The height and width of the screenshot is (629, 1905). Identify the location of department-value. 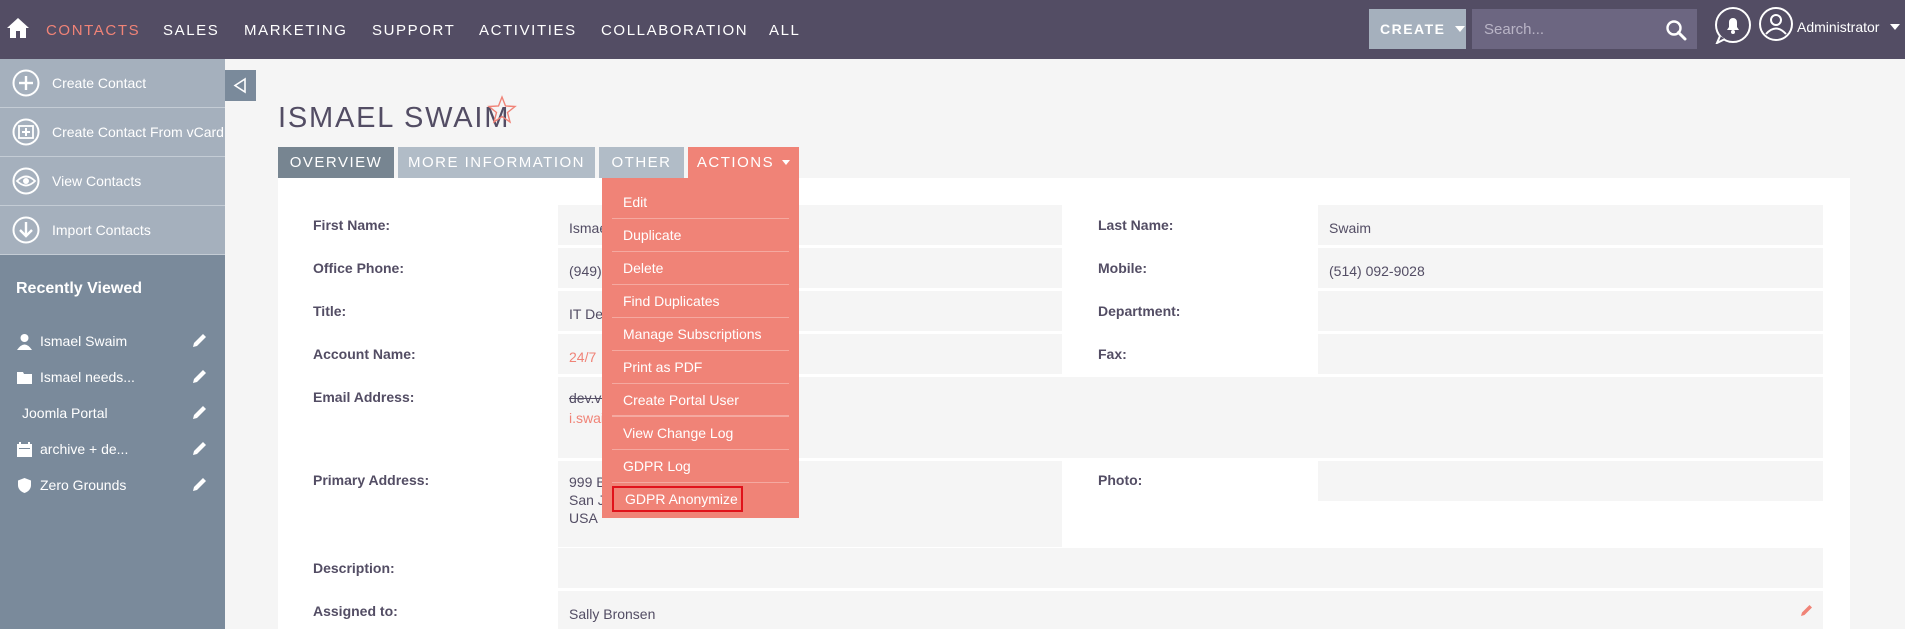
(1570, 311).